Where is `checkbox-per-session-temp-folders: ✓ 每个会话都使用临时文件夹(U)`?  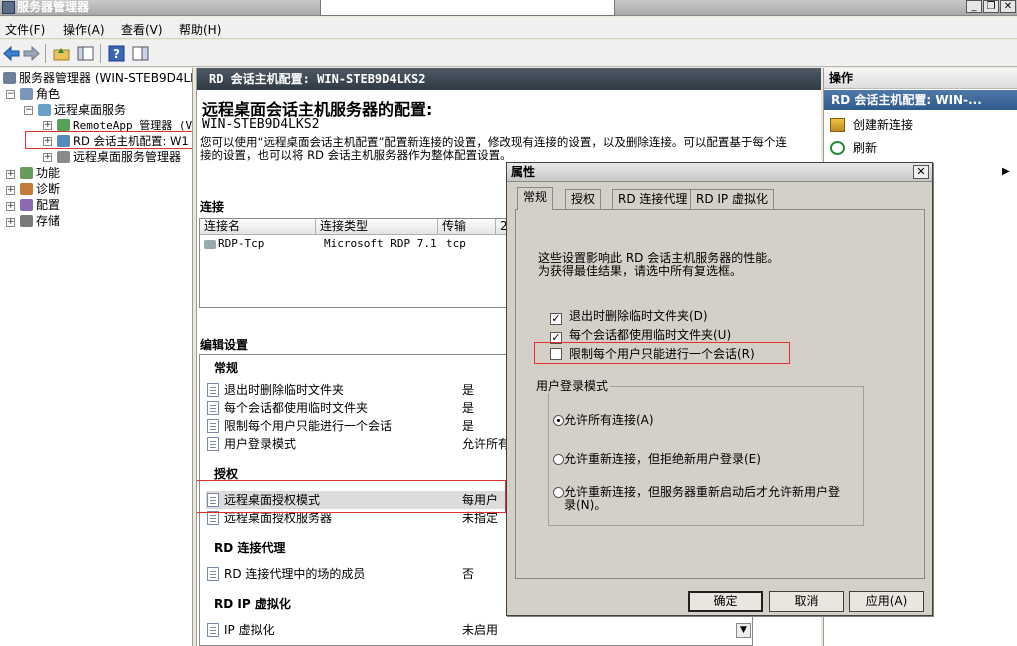 checkbox-per-session-temp-folders: ✓ 每个会话都使用临时文件夹(U) is located at coordinates (640, 335).